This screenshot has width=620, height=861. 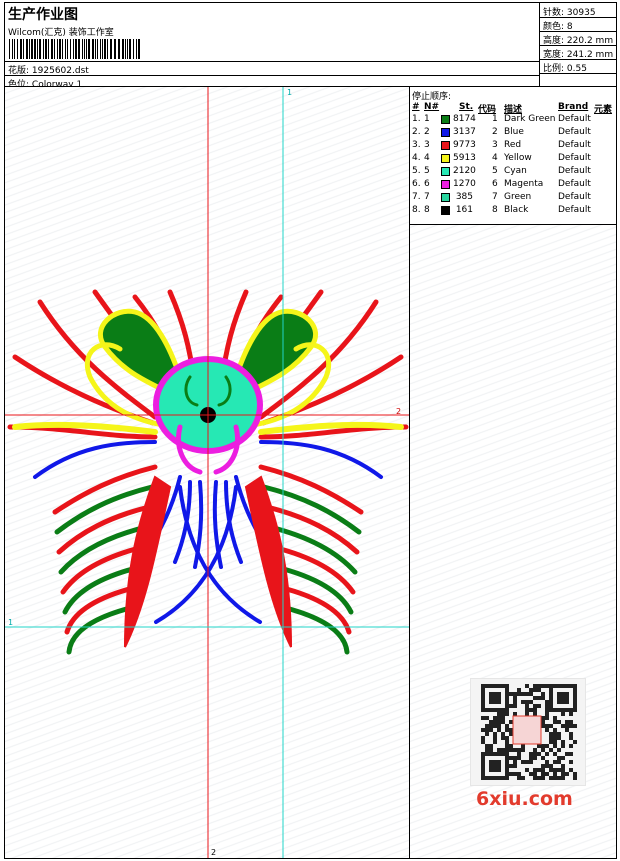 What do you see at coordinates (516, 210) in the screenshot?
I see `row-description: Black` at bounding box center [516, 210].